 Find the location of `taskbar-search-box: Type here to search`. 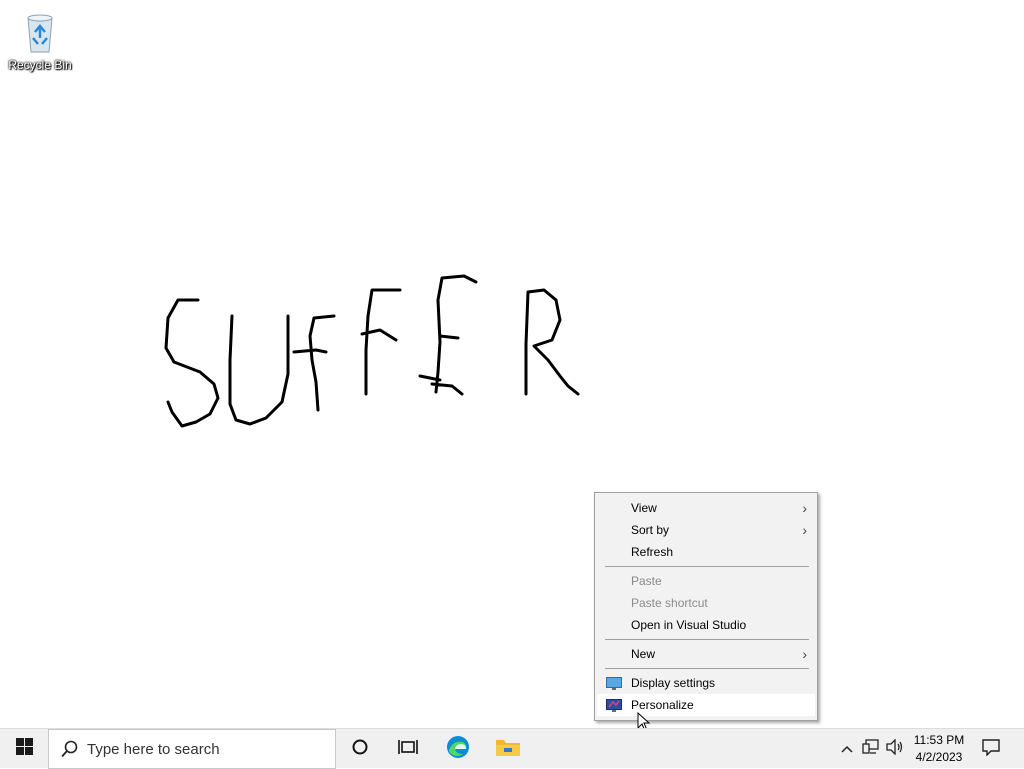

taskbar-search-box: Type here to search is located at coordinates (192, 749).